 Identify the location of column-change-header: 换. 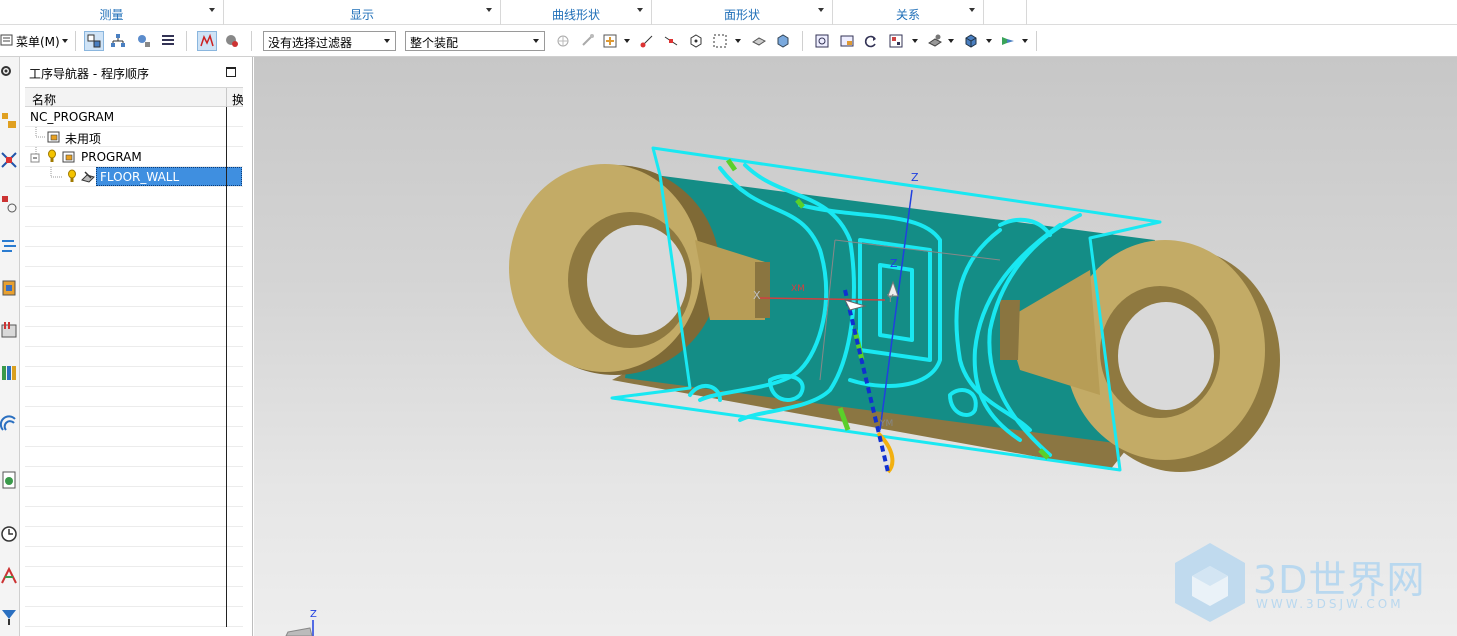
(237, 99).